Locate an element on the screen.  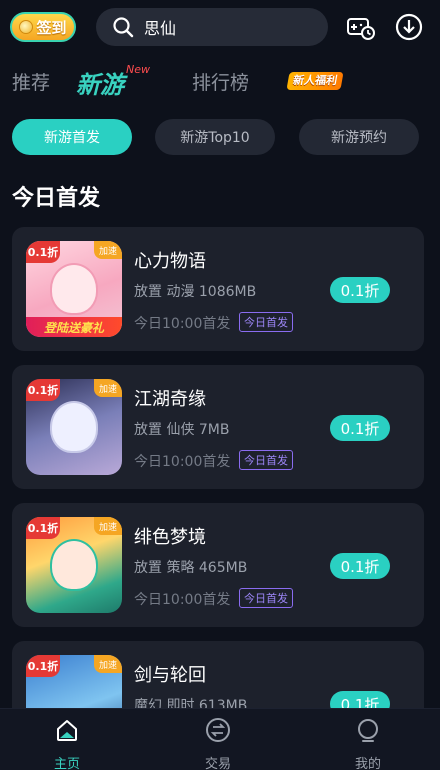
search-bar: 思仙 is located at coordinates (212, 27).